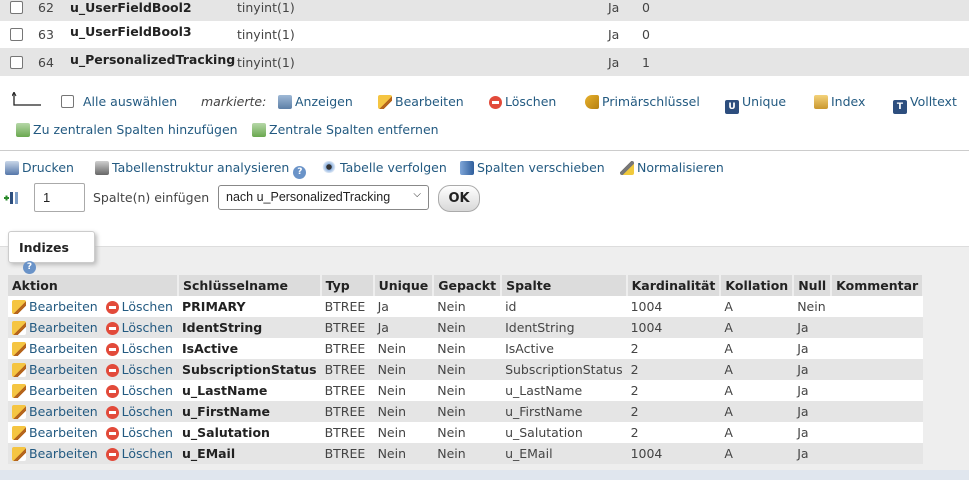 The height and width of the screenshot is (480, 969). What do you see at coordinates (564, 411) in the screenshot?
I see `index-column: u_FirstName` at bounding box center [564, 411].